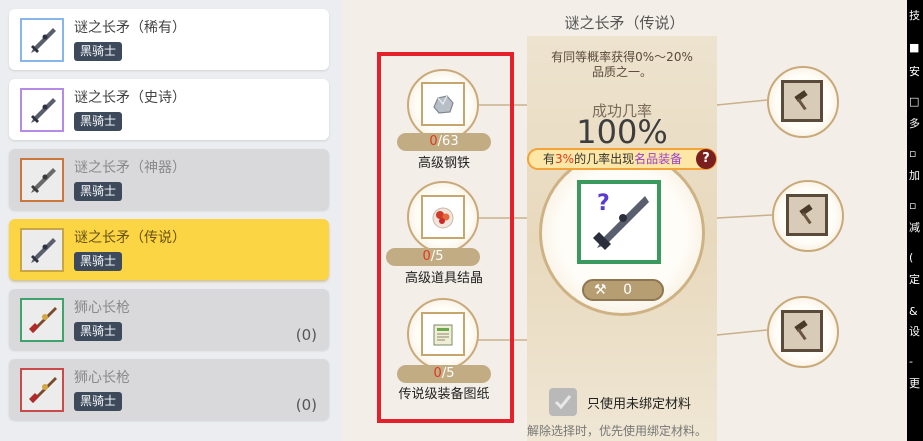  I want to click on strip-char: ■, so click(914, 48).